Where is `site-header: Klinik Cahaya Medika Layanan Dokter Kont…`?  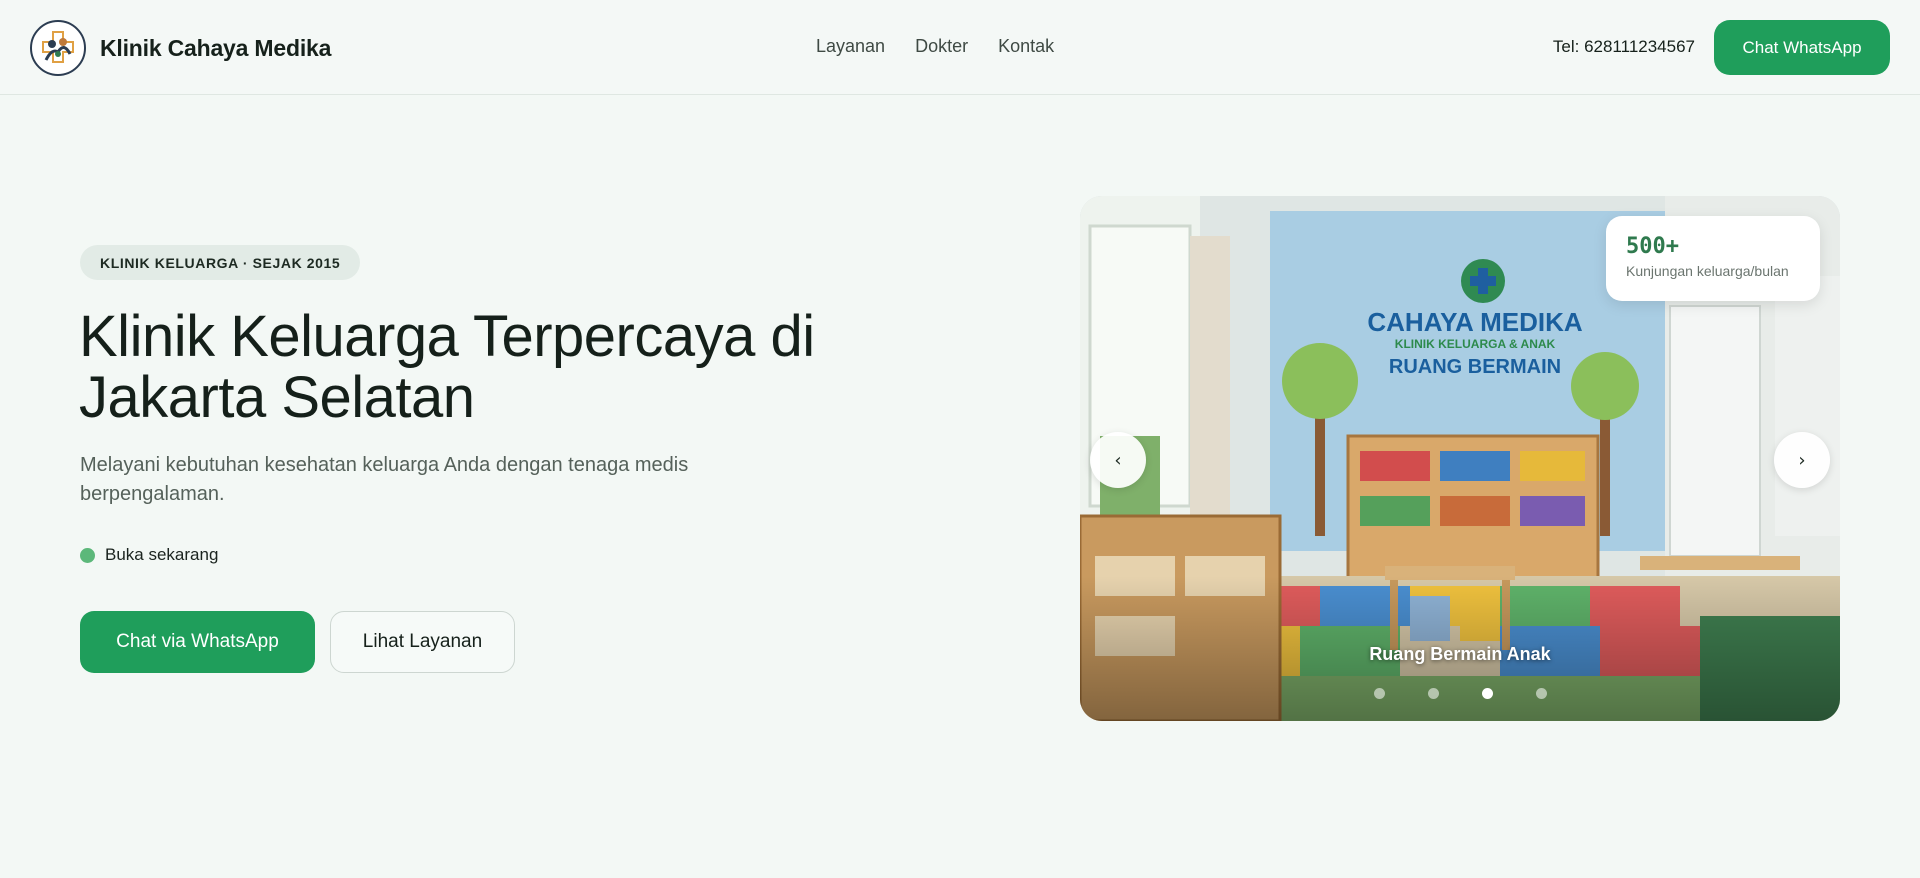
site-header: Klinik Cahaya Medika Layanan Dokter Kont… is located at coordinates (960, 47).